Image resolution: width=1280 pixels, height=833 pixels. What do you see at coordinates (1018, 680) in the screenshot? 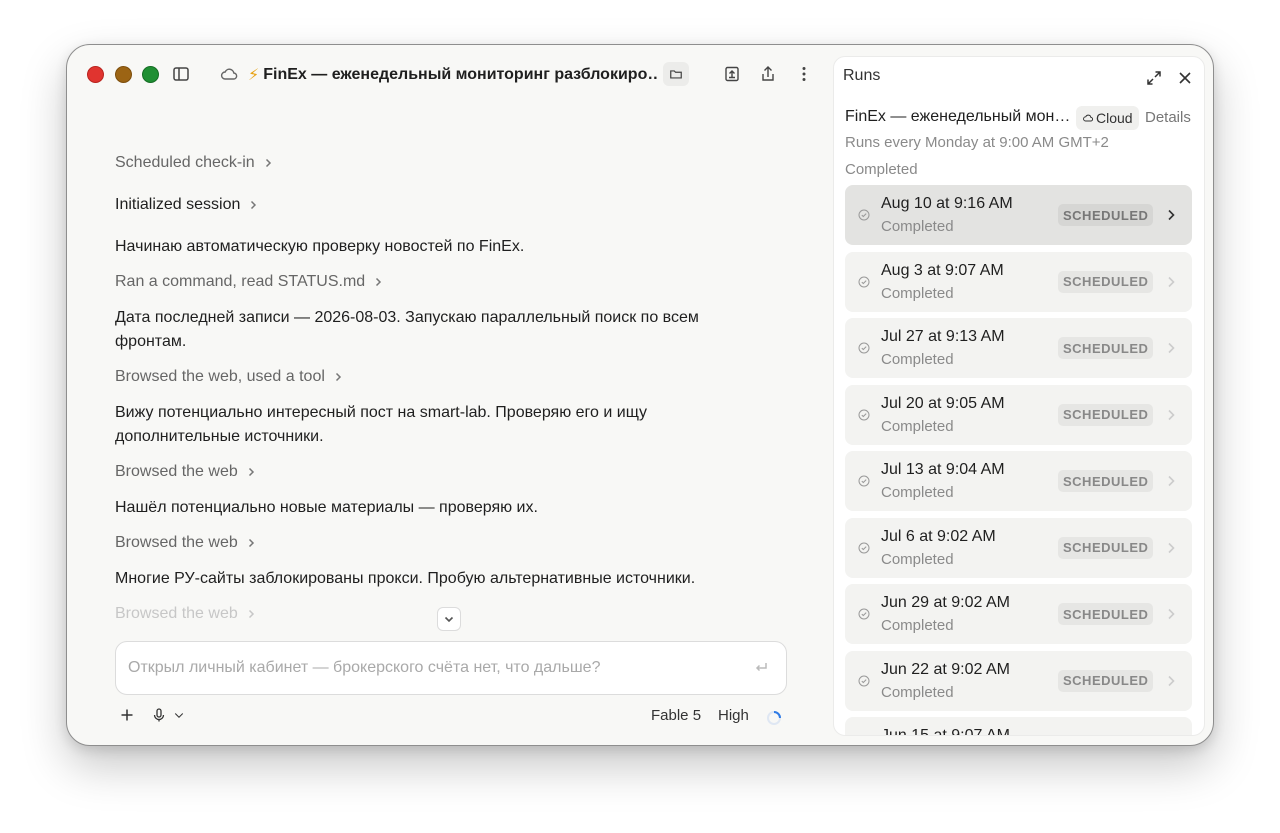
I see `run-row: Jun 22 at 9:02 AM Completed SCHEDULED` at bounding box center [1018, 680].